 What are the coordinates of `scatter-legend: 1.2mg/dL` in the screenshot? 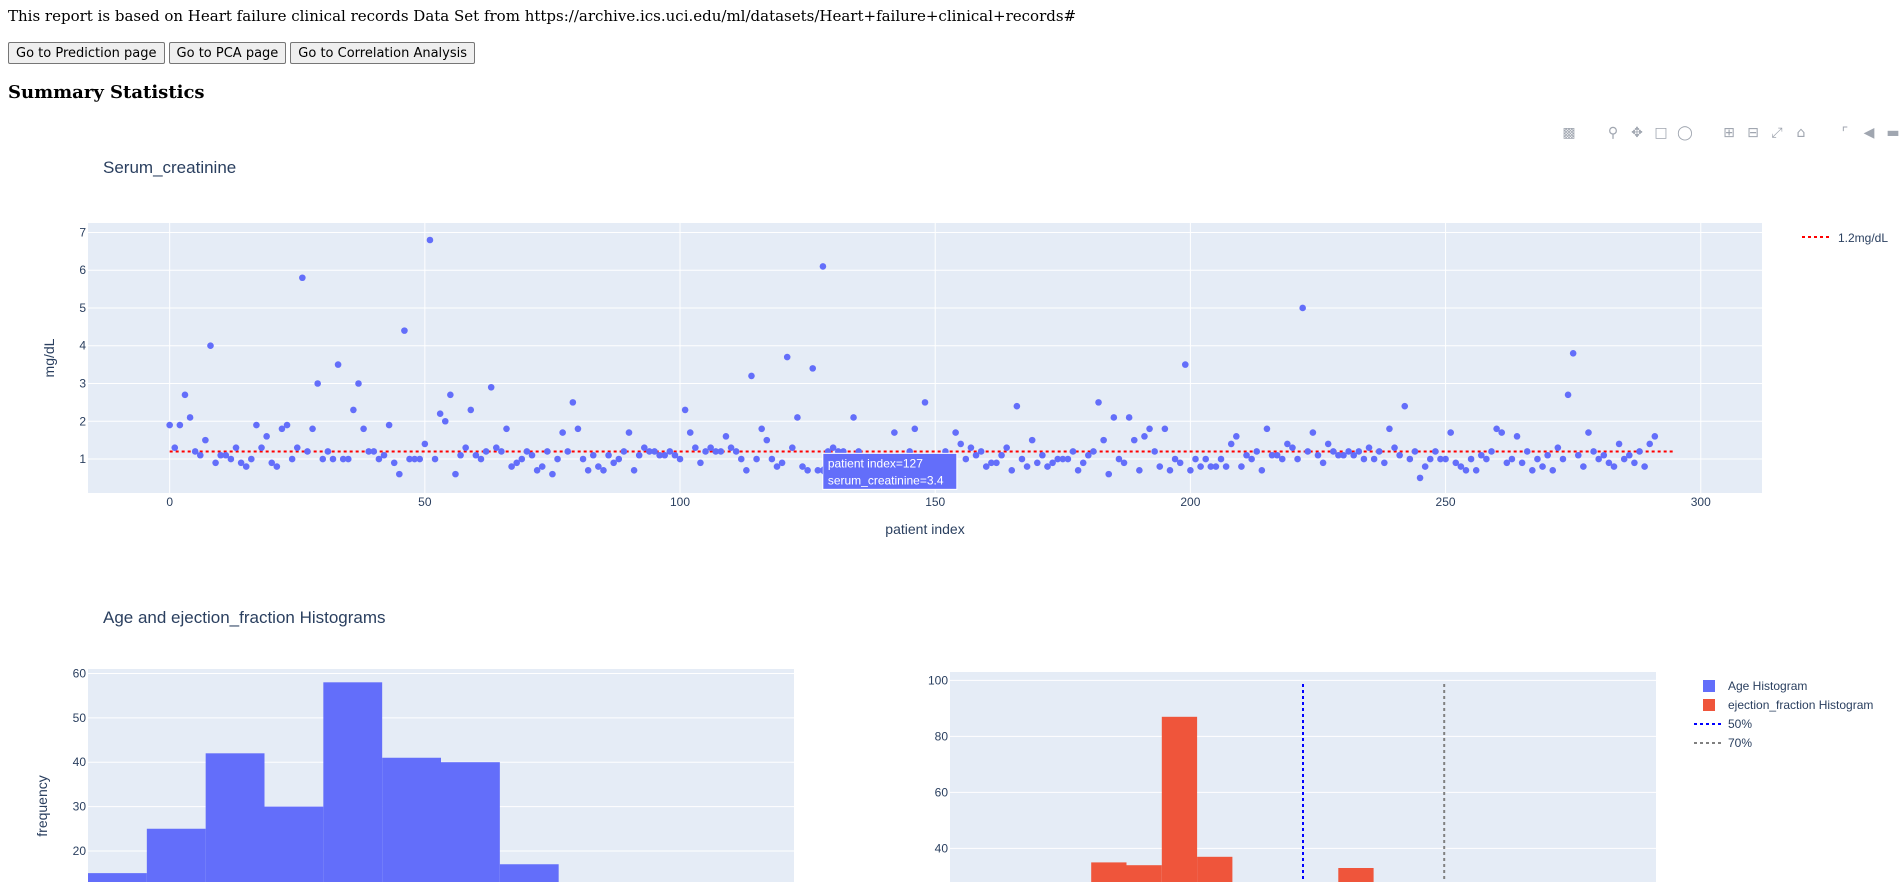 It's located at (1845, 238).